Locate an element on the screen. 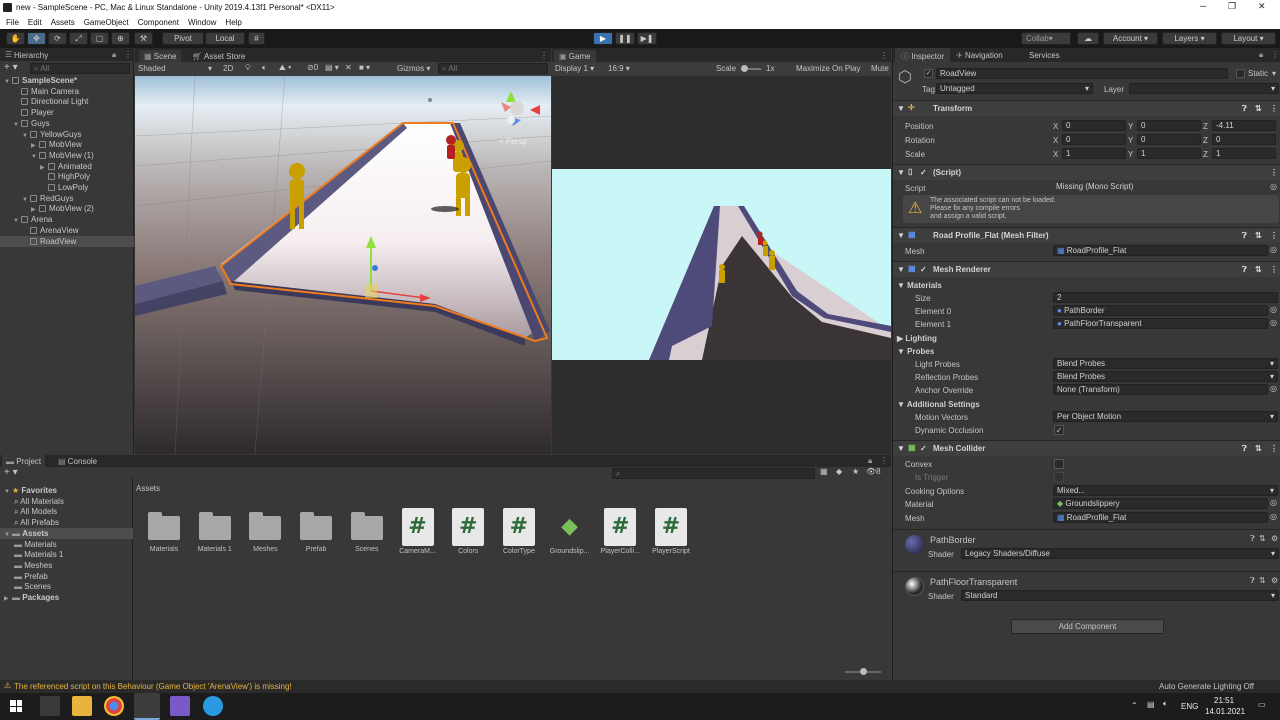 The image size is (1280, 720). clock-date: 14.01.2021 is located at coordinates (1225, 711).